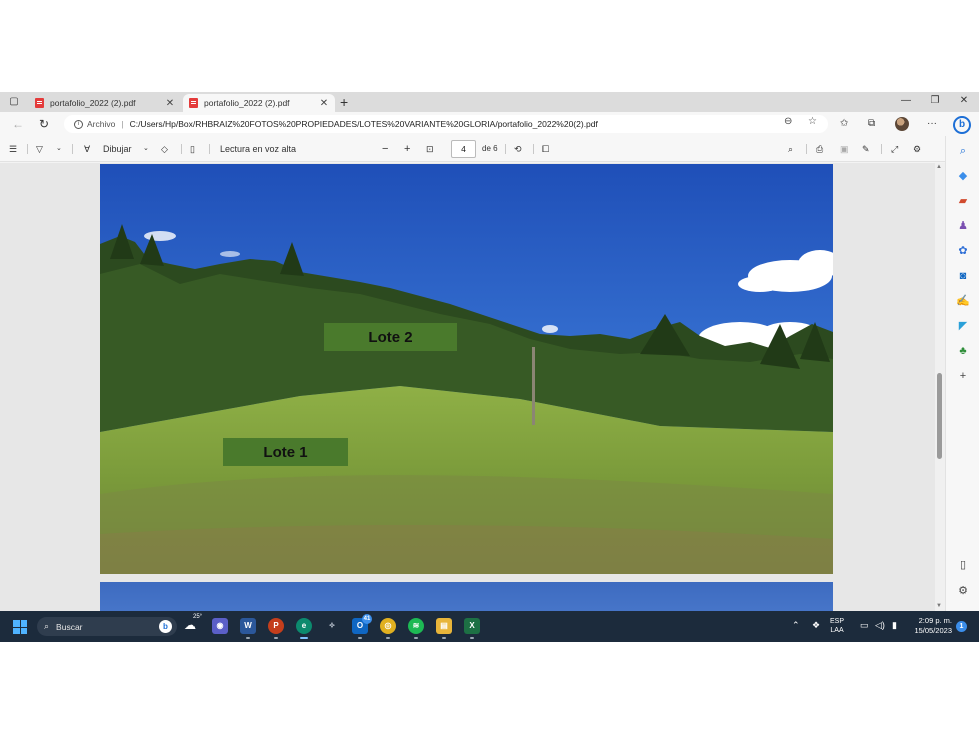  Describe the element at coordinates (796, 625) in the screenshot. I see `tray-overflow-icon: ⌃` at that location.